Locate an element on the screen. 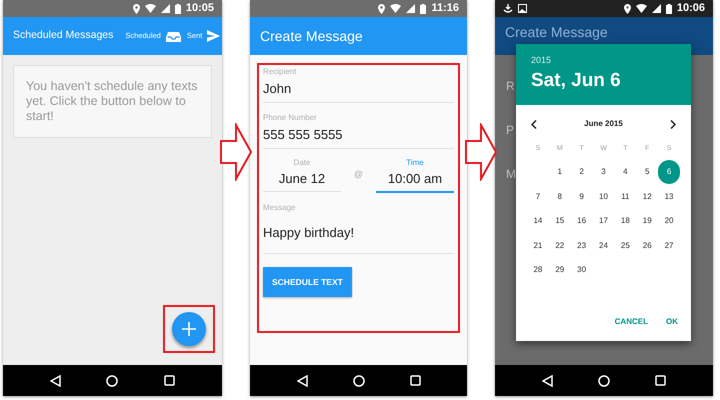 Image resolution: width=720 pixels, height=400 pixels. calendar-day: 6 is located at coordinates (669, 172).